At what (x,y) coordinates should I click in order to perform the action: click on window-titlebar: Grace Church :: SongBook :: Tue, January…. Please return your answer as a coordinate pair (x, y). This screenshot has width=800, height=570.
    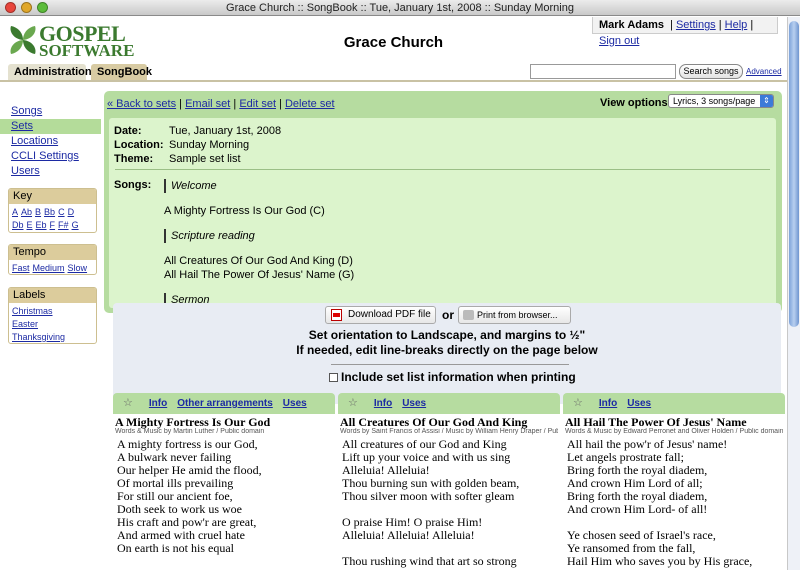
    Looking at the image, I should click on (400, 8).